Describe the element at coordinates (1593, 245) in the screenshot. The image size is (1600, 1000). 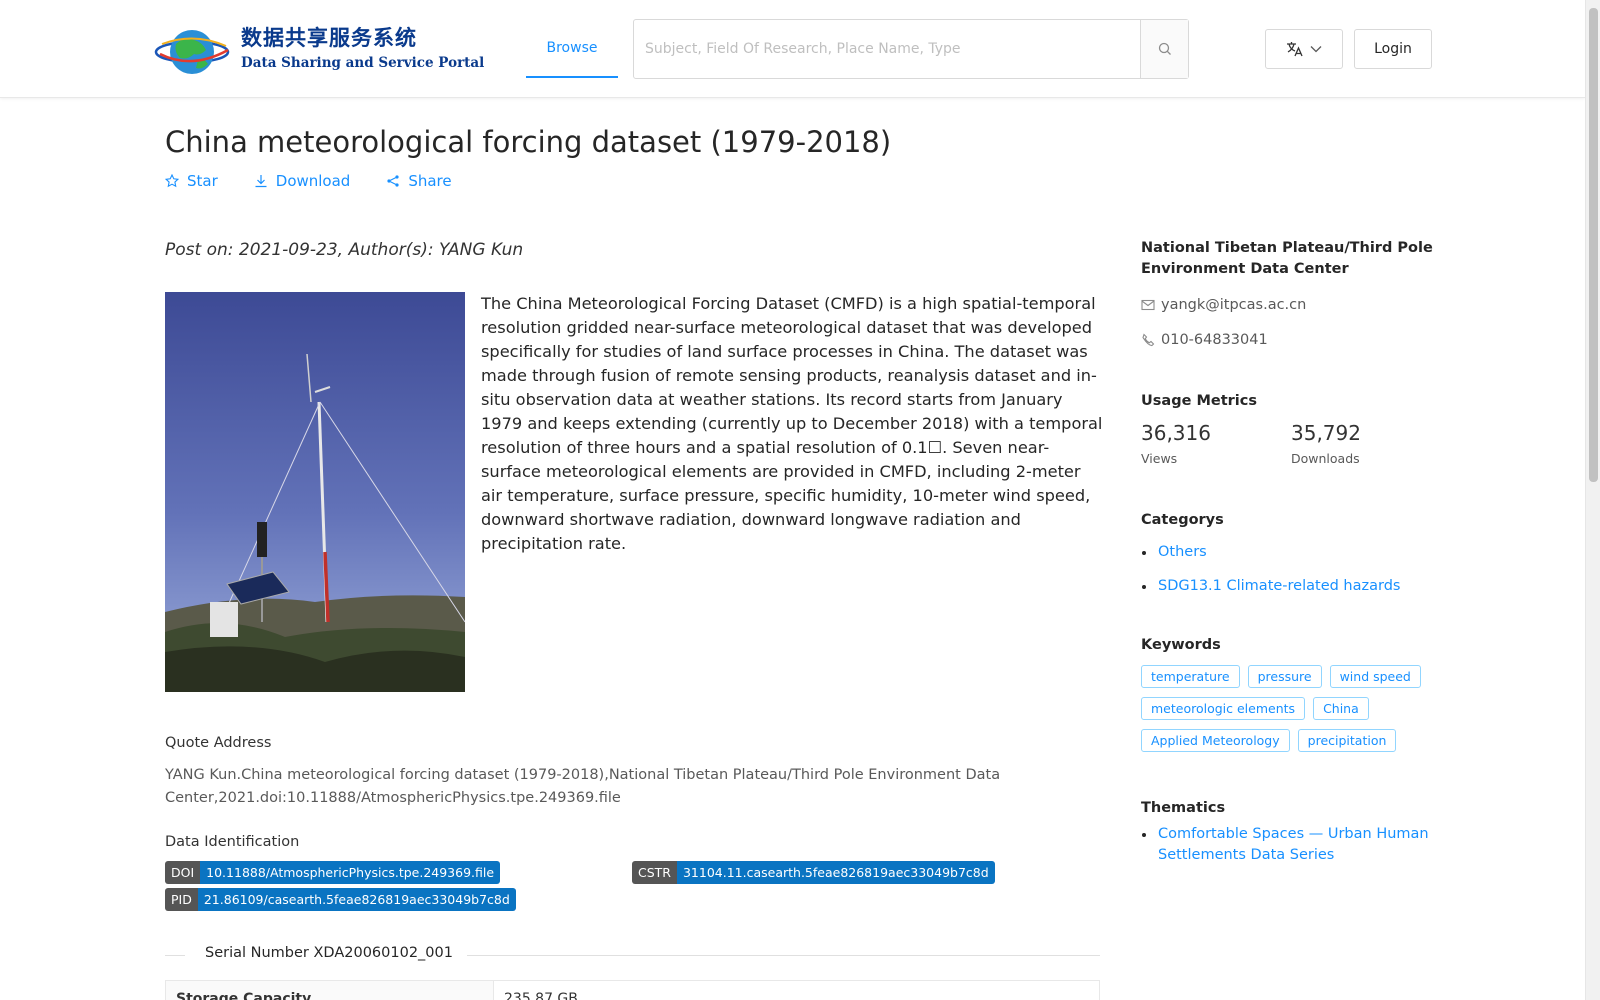
I see `scrollbar-thumb` at that location.